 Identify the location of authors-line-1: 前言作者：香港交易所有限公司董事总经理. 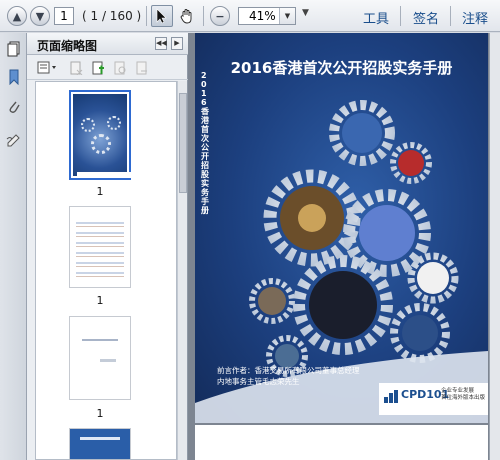
(288, 370).